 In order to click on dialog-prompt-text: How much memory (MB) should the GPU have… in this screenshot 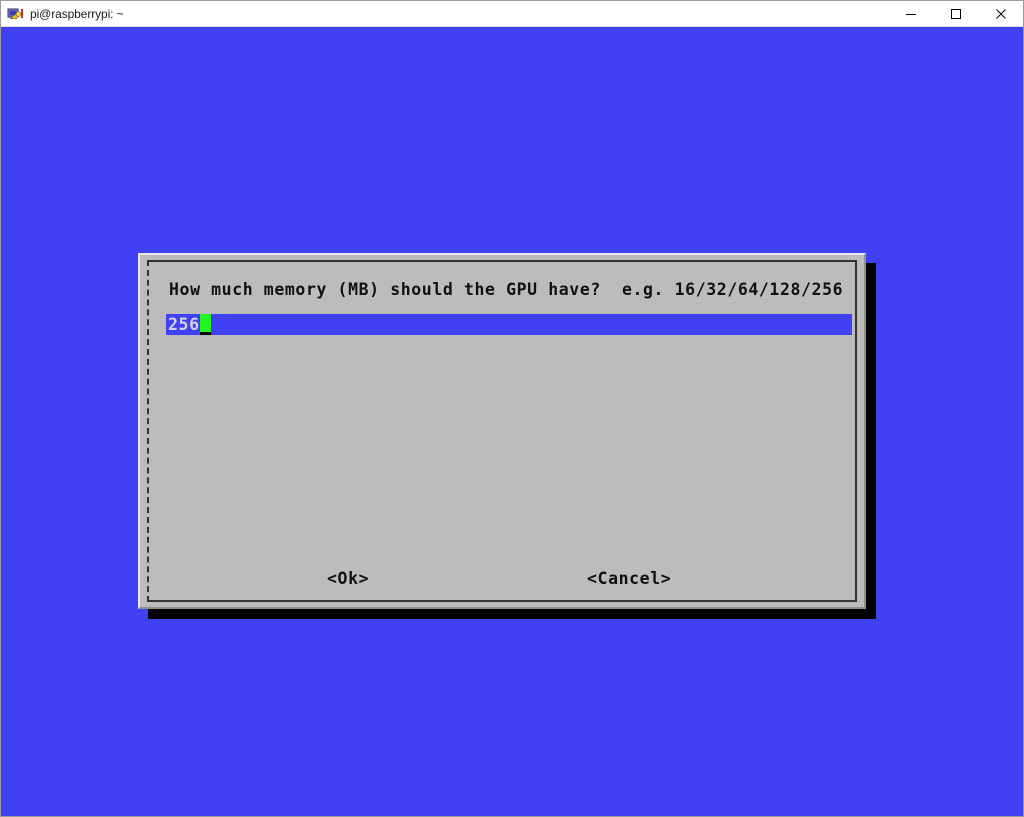, I will do `click(506, 289)`.